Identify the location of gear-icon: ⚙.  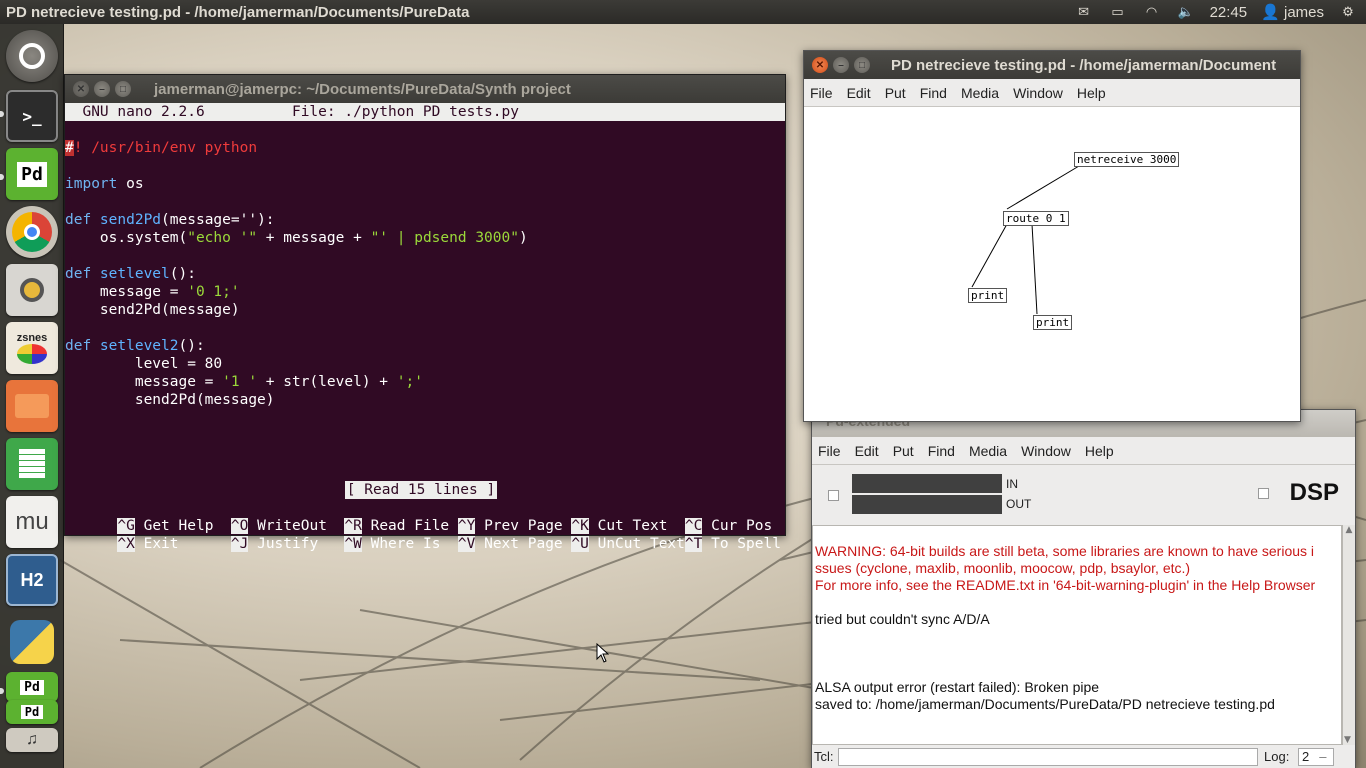
(1348, 12).